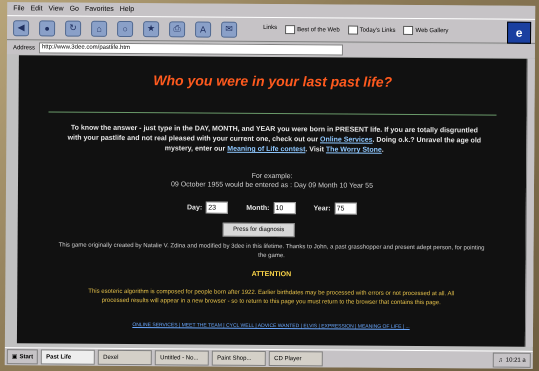 The height and width of the screenshot is (371, 539). I want to click on link-todays-links-label: Today's Links, so click(377, 30).